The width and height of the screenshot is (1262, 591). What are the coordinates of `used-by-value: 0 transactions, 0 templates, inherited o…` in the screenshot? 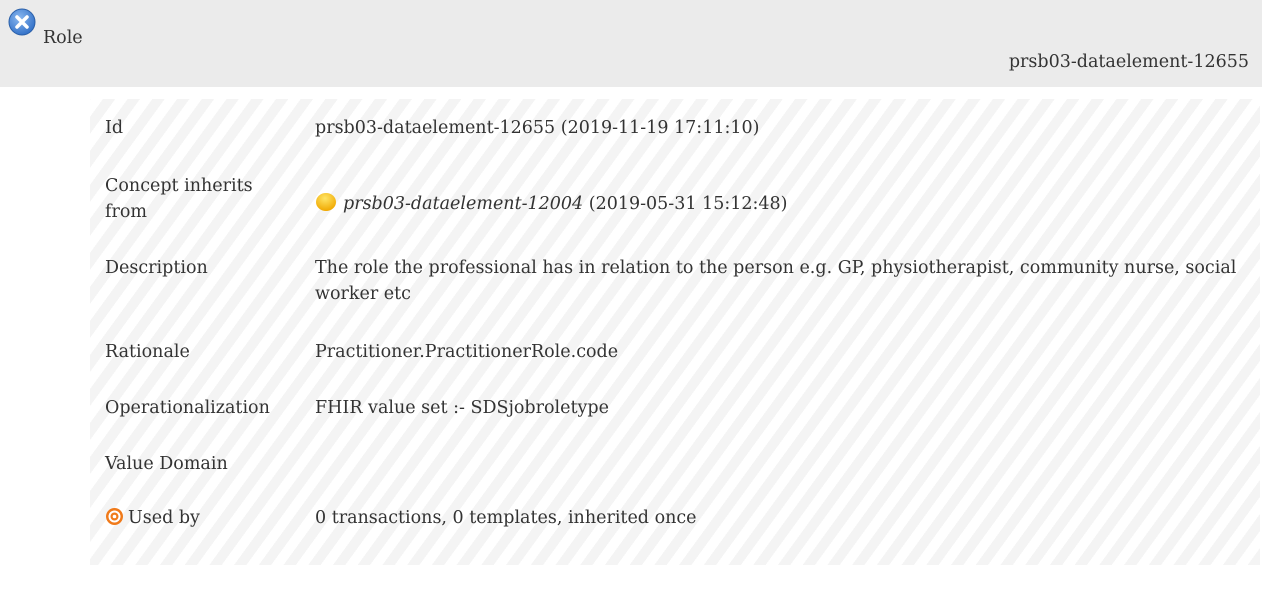 It's located at (506, 518).